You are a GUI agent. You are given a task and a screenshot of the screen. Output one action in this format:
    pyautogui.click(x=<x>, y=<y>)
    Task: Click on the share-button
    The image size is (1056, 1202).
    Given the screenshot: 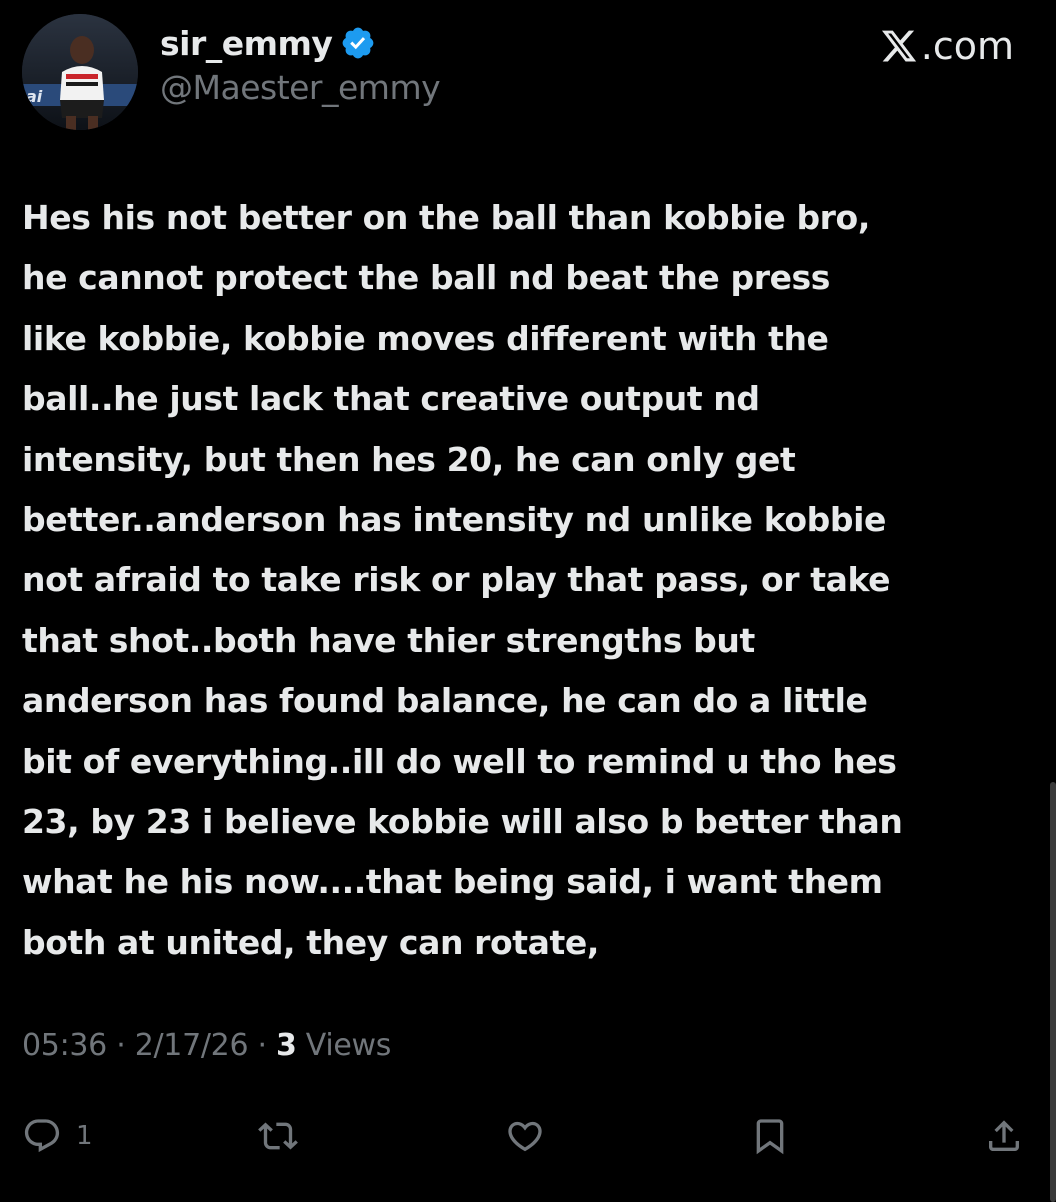 What is the action you would take?
    pyautogui.click(x=1004, y=1136)
    